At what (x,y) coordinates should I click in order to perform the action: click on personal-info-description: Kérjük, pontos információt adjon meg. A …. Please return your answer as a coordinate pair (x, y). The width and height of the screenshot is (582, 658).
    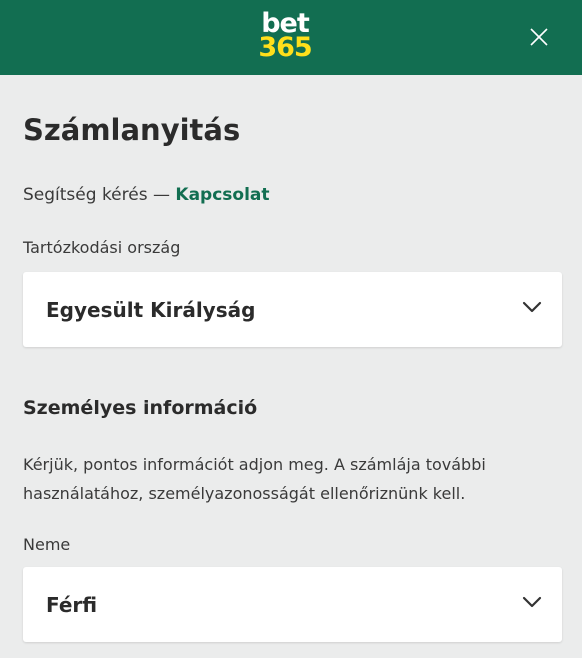
    Looking at the image, I should click on (254, 479).